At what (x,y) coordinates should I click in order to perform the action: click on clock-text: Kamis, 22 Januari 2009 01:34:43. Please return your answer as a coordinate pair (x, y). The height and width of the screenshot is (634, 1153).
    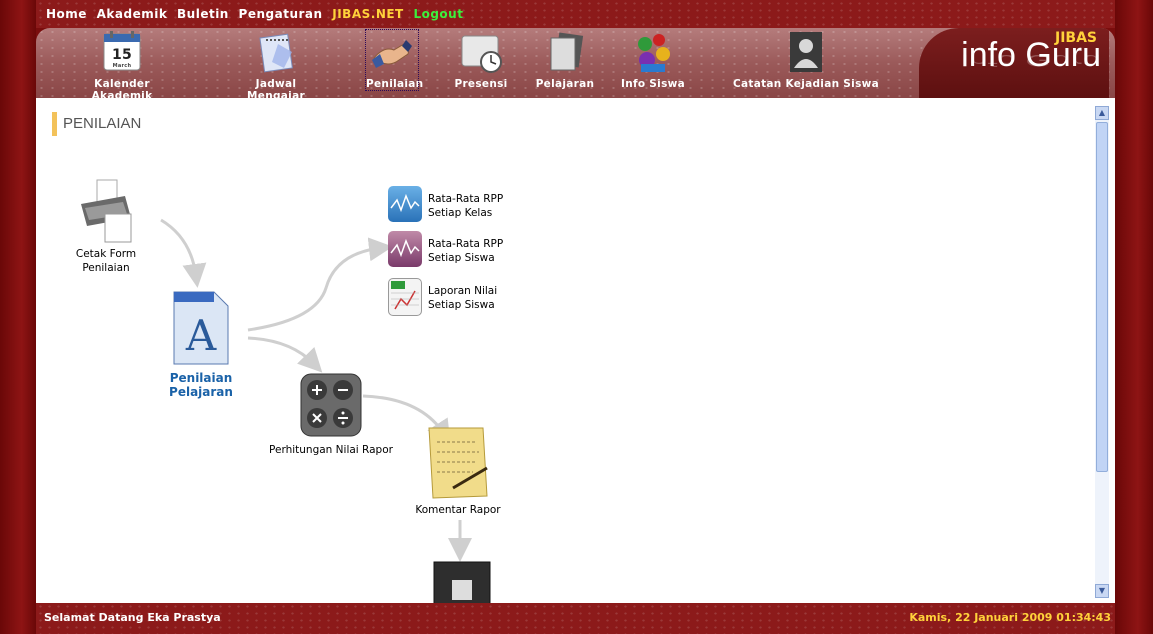
    Looking at the image, I should click on (1010, 617).